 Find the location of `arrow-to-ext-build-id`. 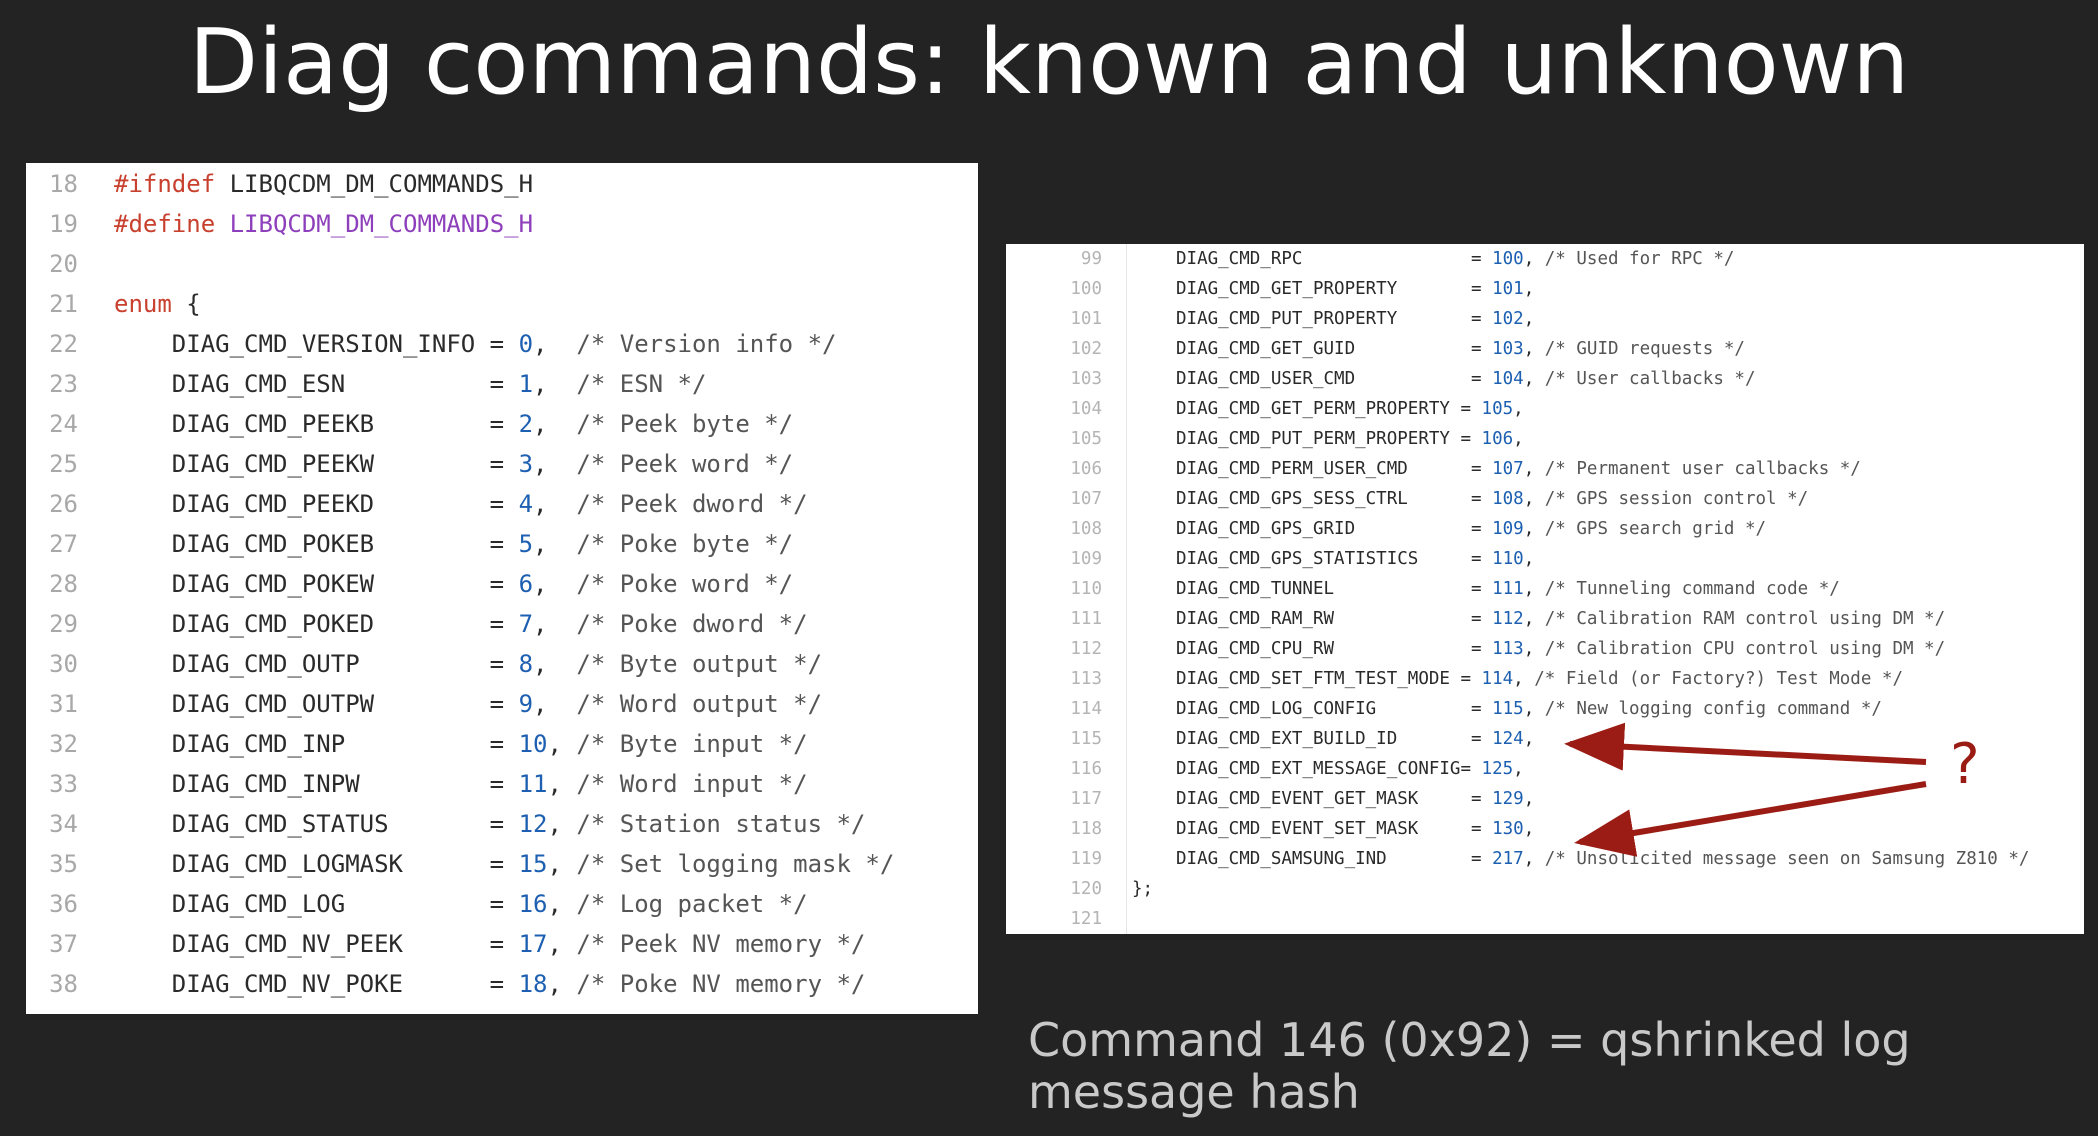

arrow-to-ext-build-id is located at coordinates (1745, 746).